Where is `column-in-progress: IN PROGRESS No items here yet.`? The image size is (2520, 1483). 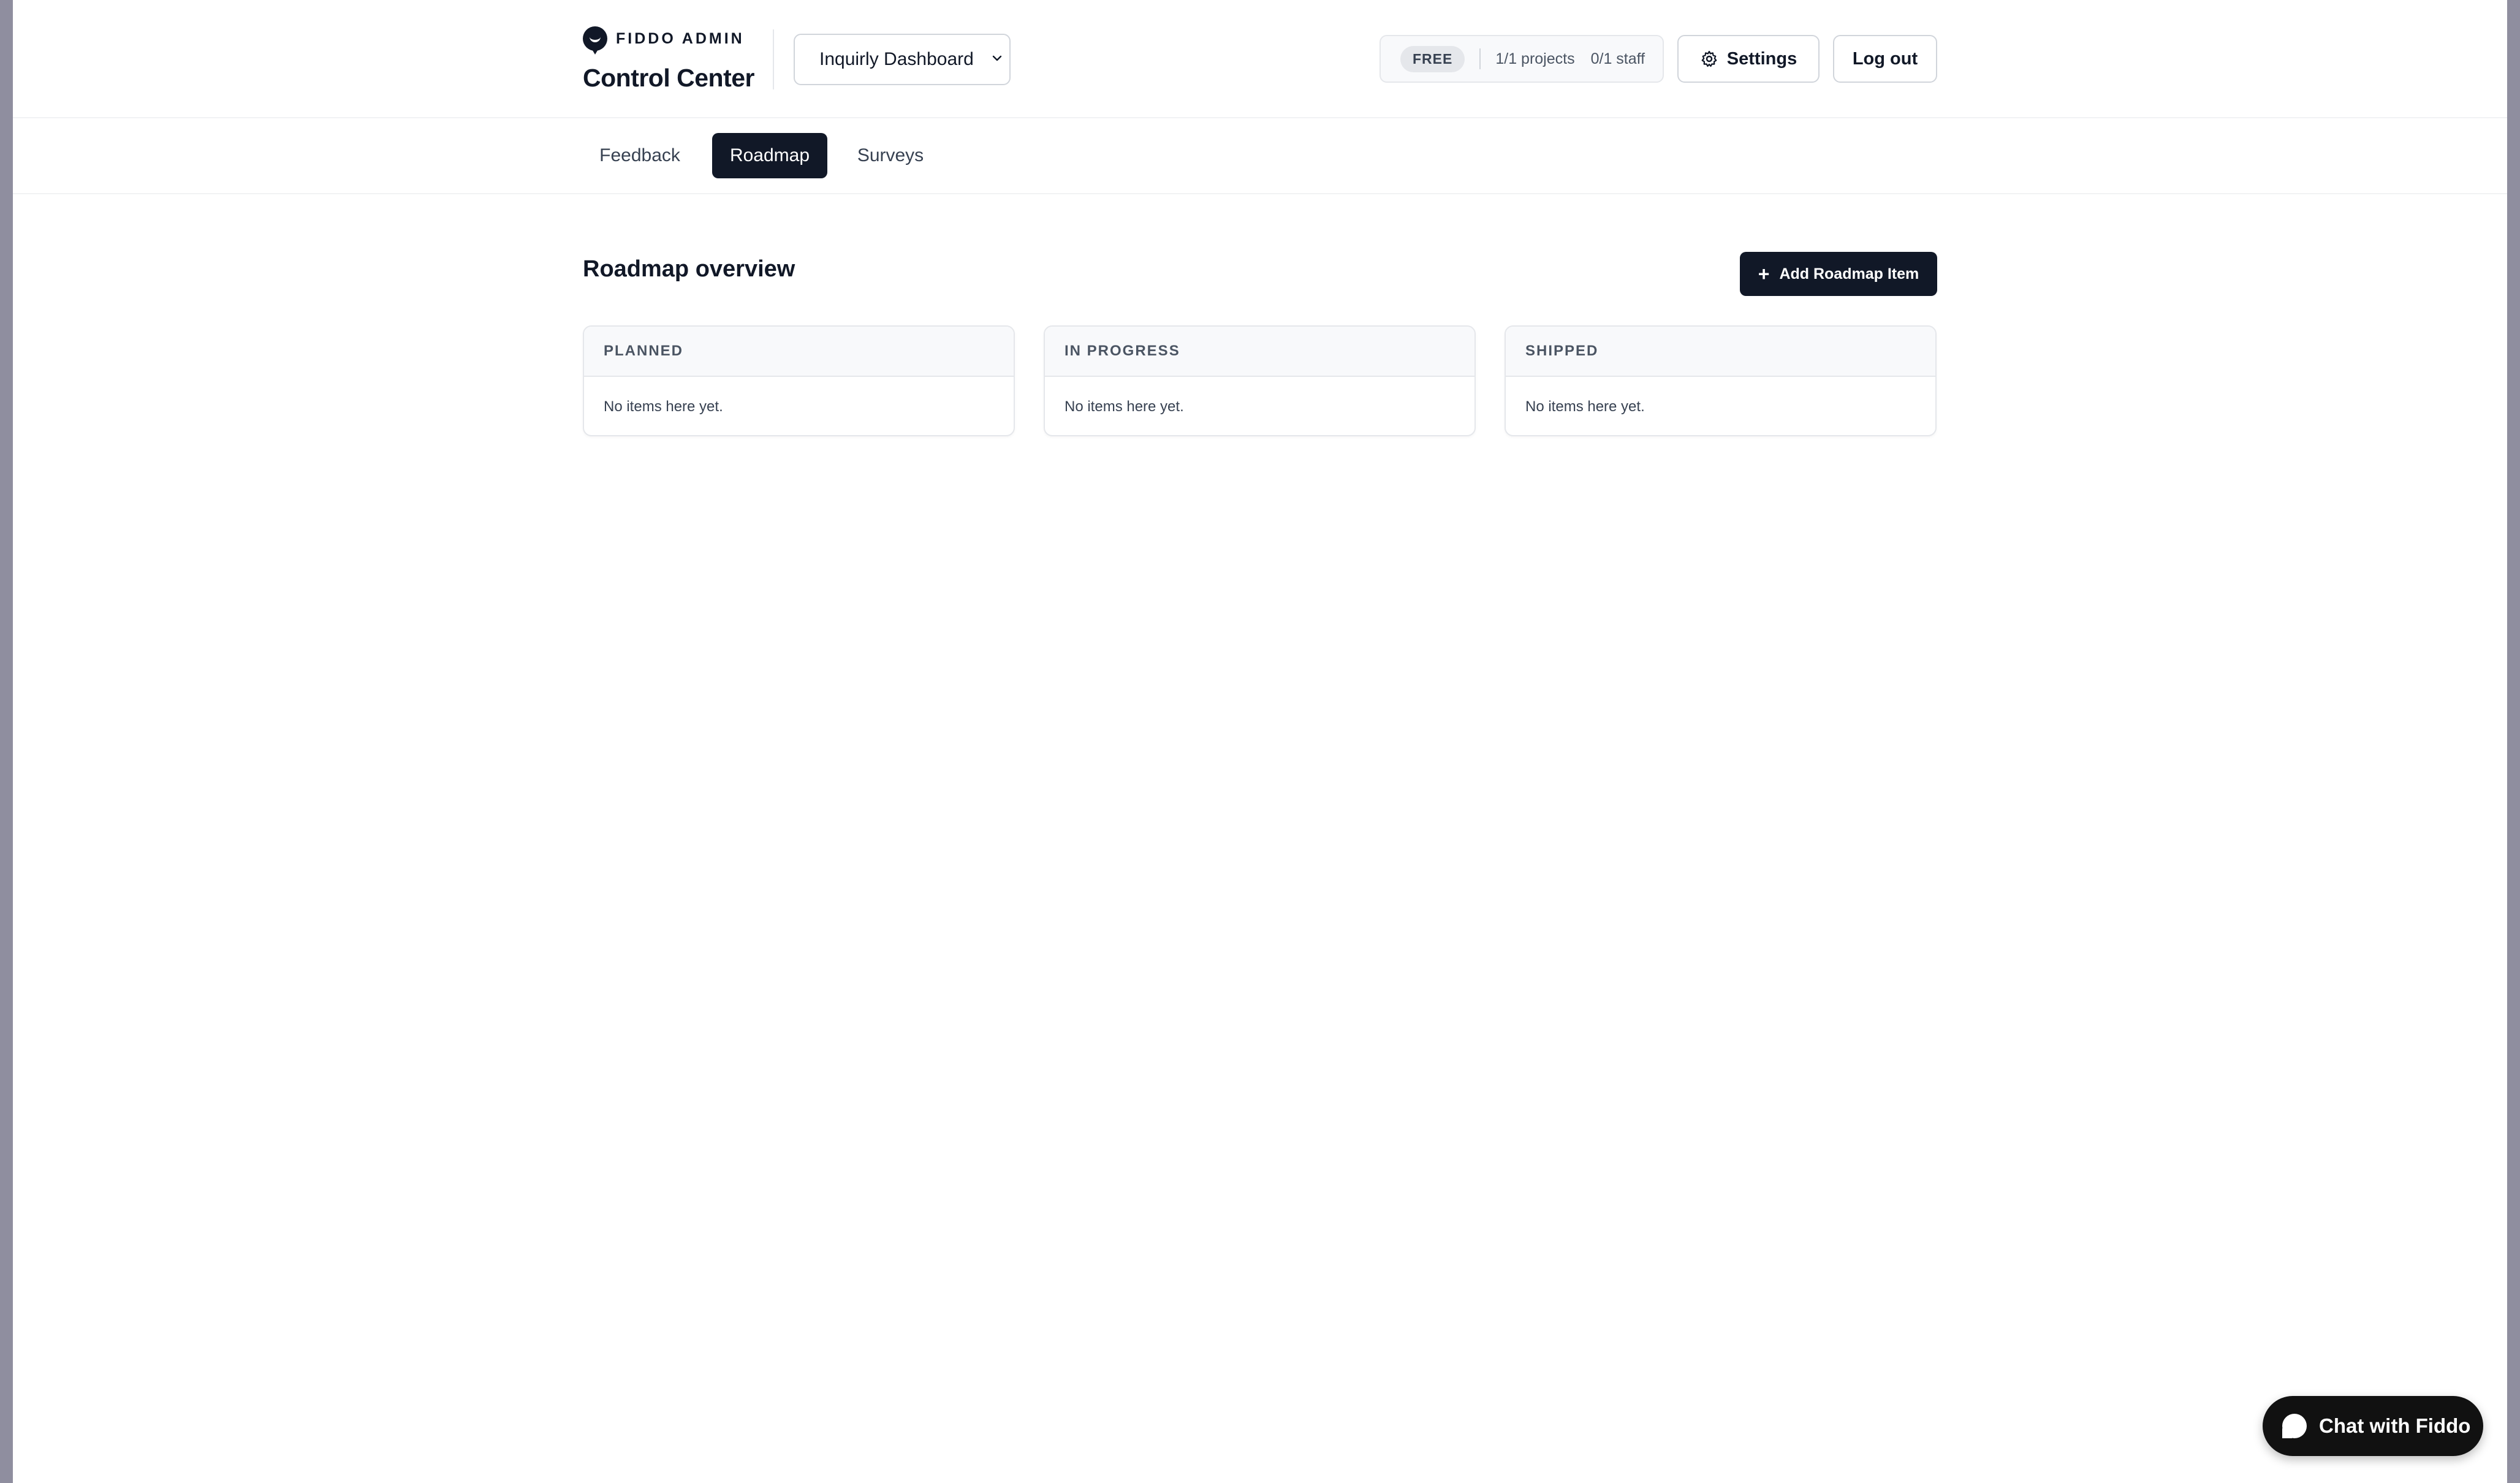
column-in-progress: IN PROGRESS No items here yet. is located at coordinates (1260, 381).